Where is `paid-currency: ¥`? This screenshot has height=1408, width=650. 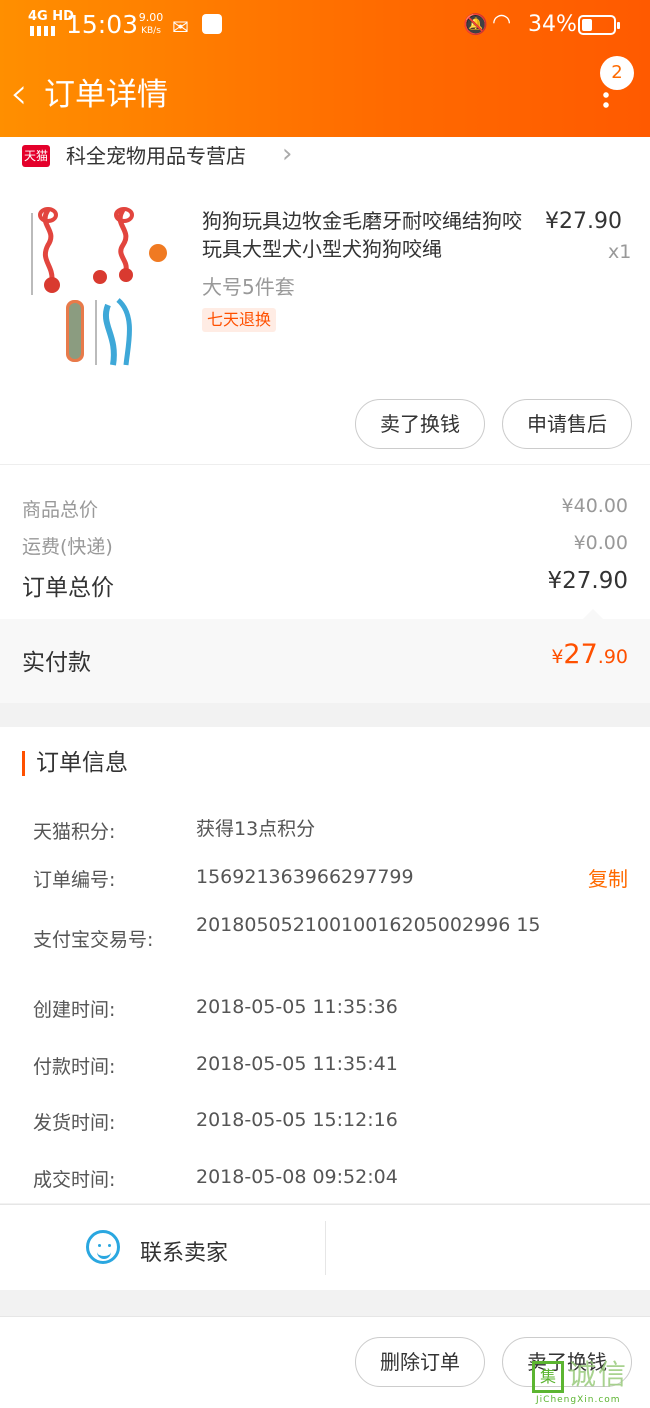
paid-currency: ¥ is located at coordinates (557, 657).